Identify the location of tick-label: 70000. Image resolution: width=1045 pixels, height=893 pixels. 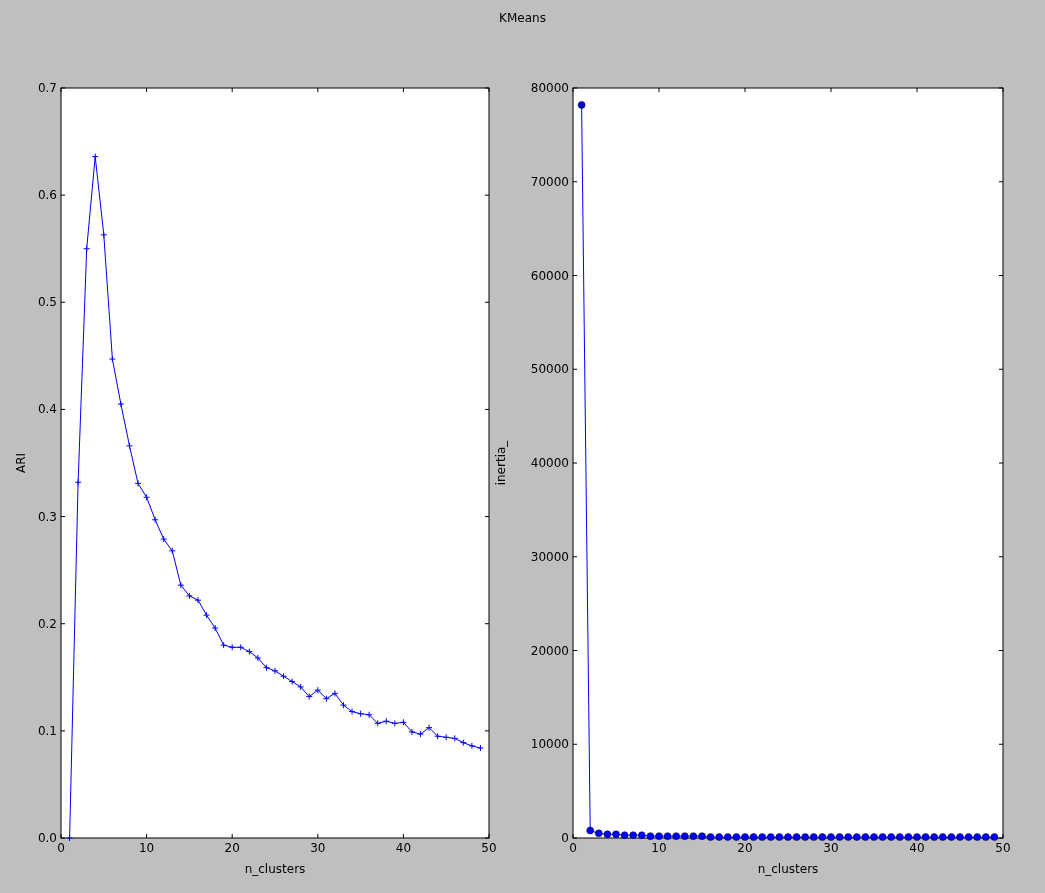
(549, 181).